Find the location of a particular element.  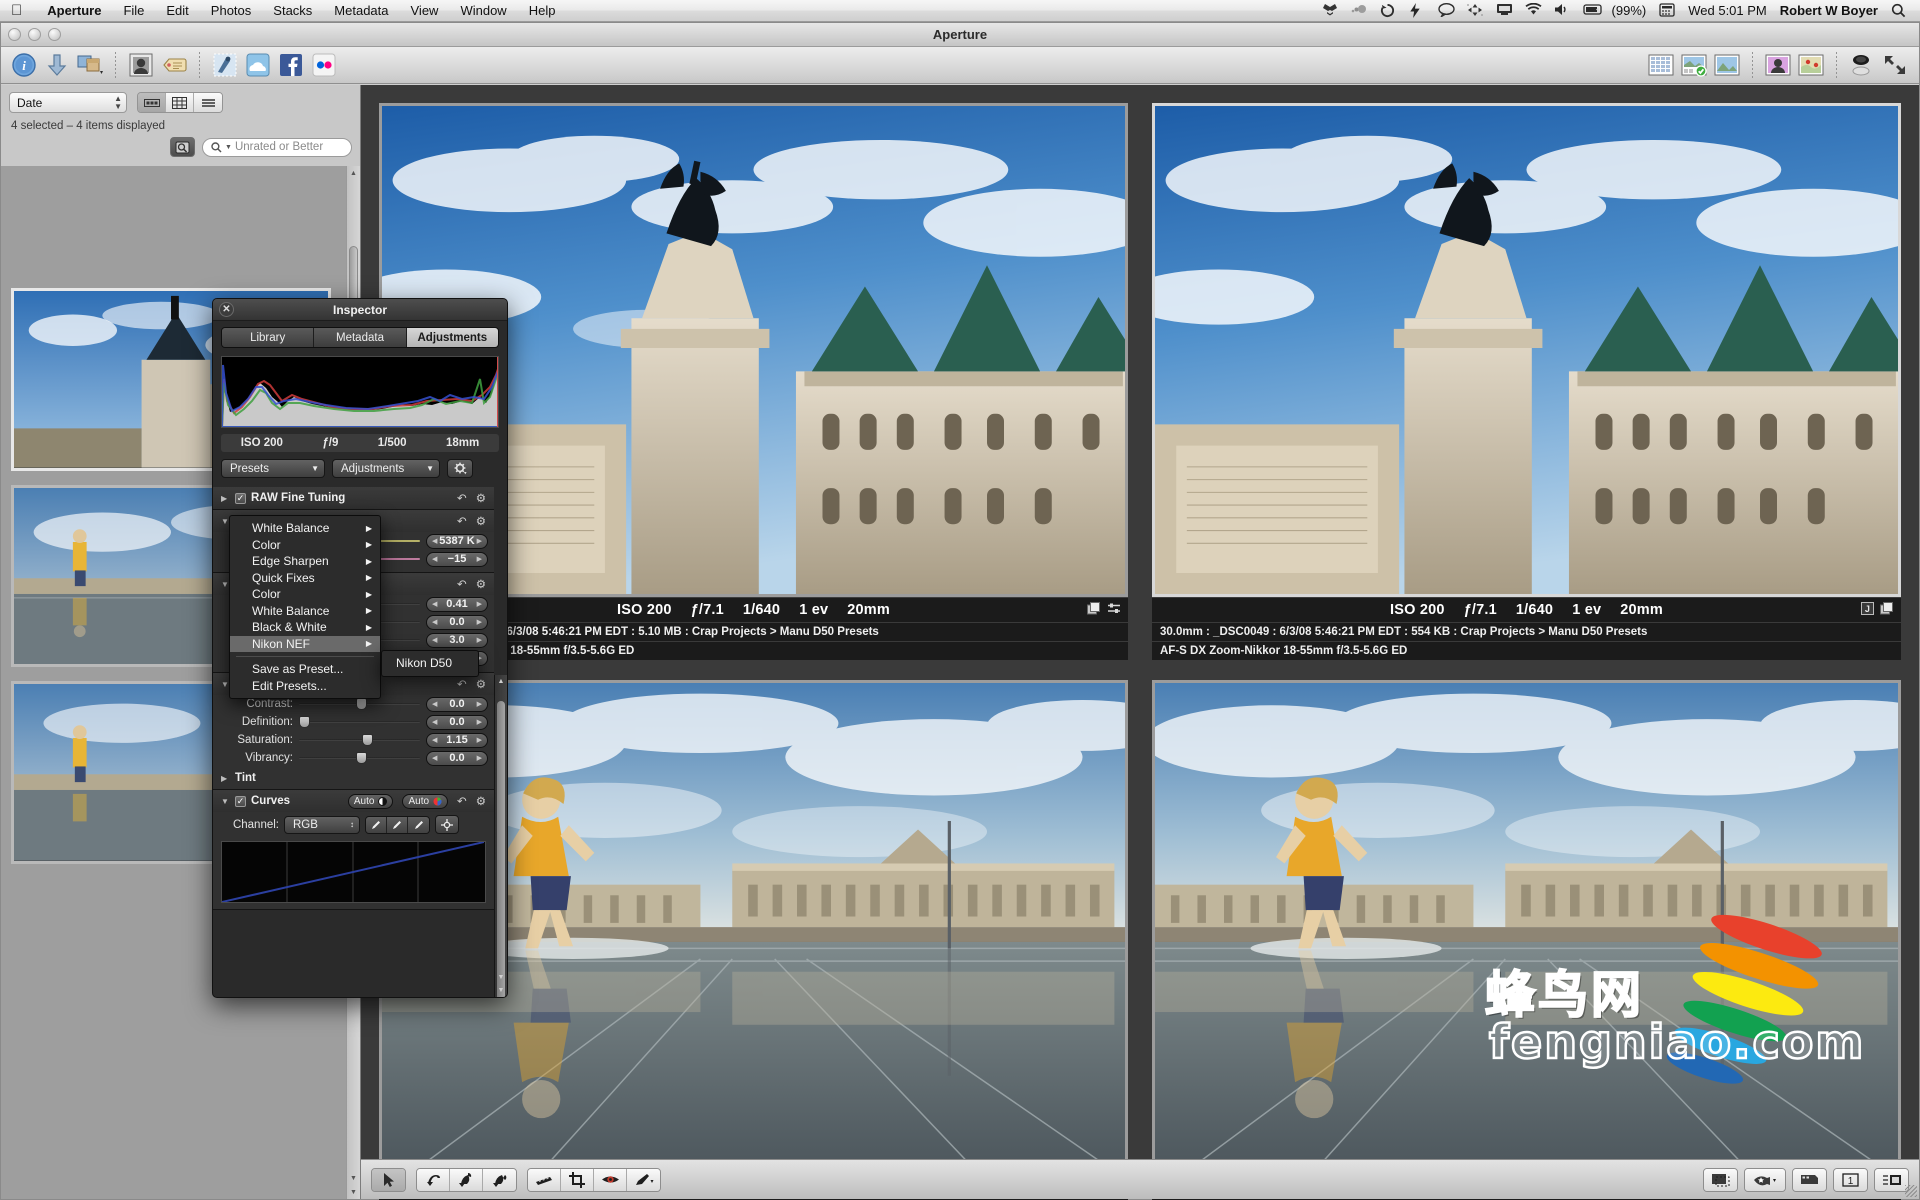

photo-badges: J is located at coordinates (1877, 609).